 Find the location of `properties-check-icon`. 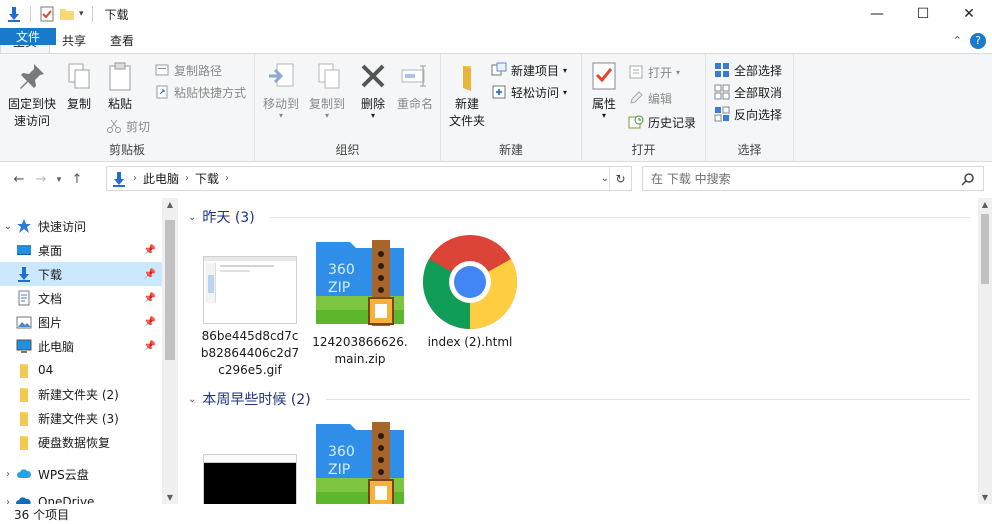

properties-check-icon is located at coordinates (47, 14).